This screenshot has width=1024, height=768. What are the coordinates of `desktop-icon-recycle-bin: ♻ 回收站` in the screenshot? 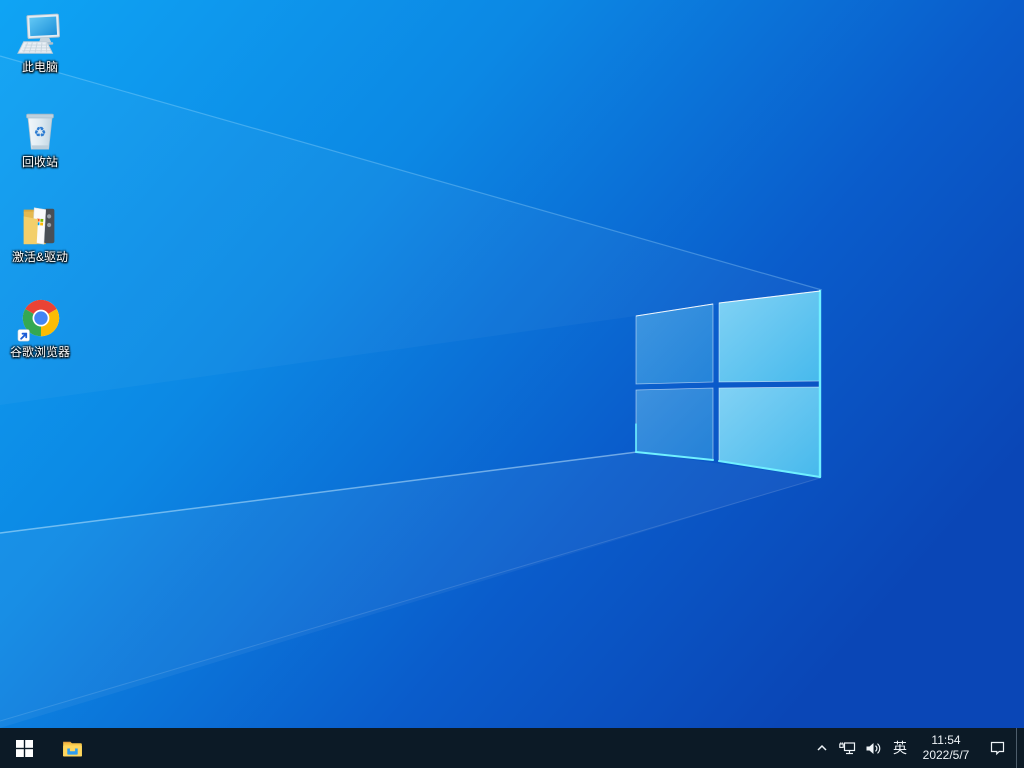 It's located at (40, 138).